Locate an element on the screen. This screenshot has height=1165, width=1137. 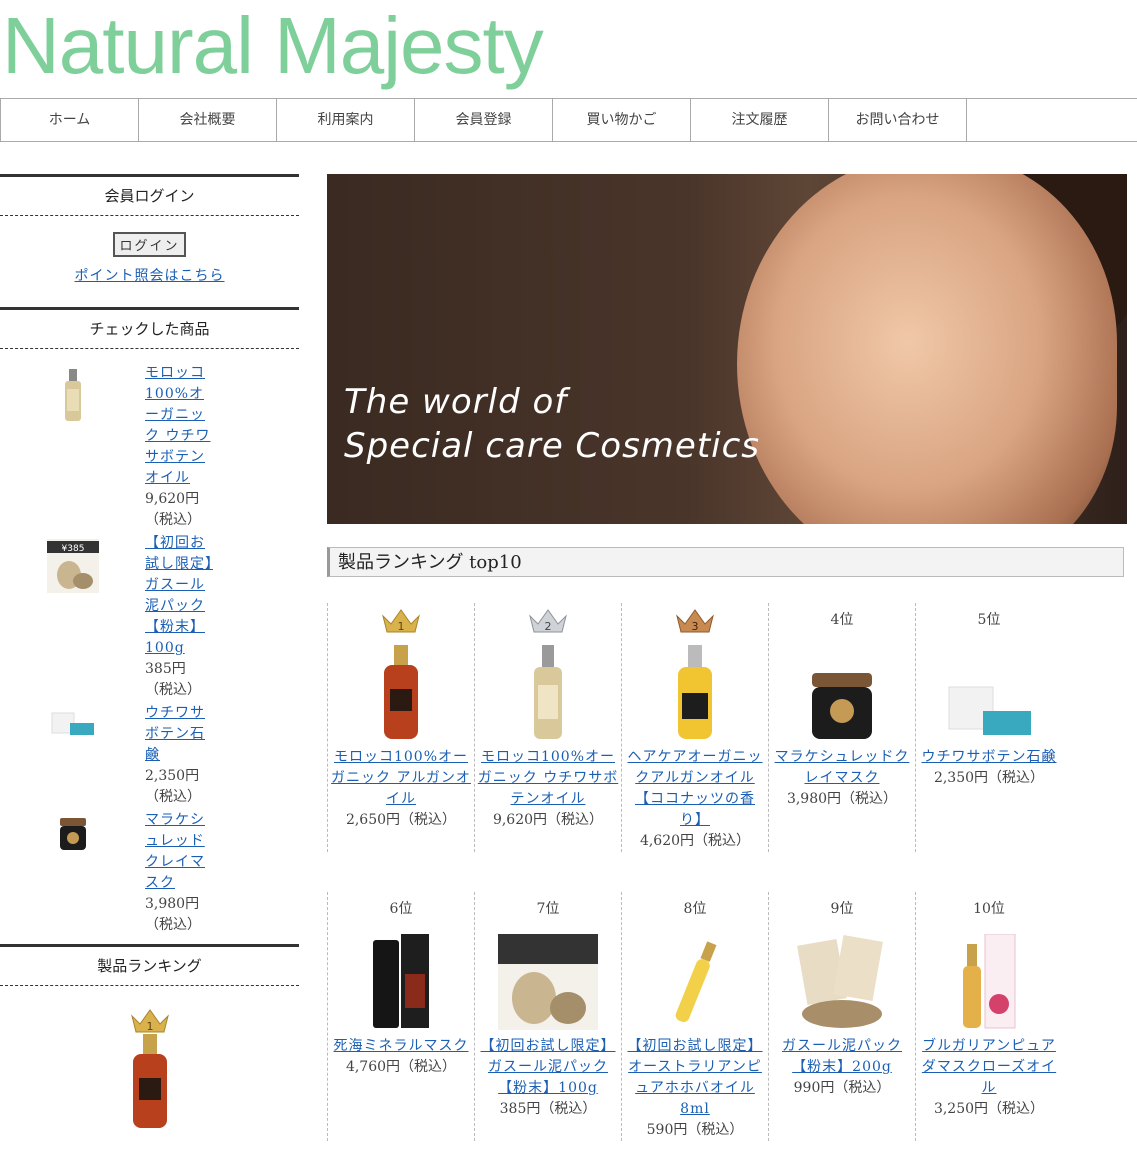
product-name-link: 【初回お試し限定】ガスール泥パック【粉末】100g is located at coordinates (548, 1067).